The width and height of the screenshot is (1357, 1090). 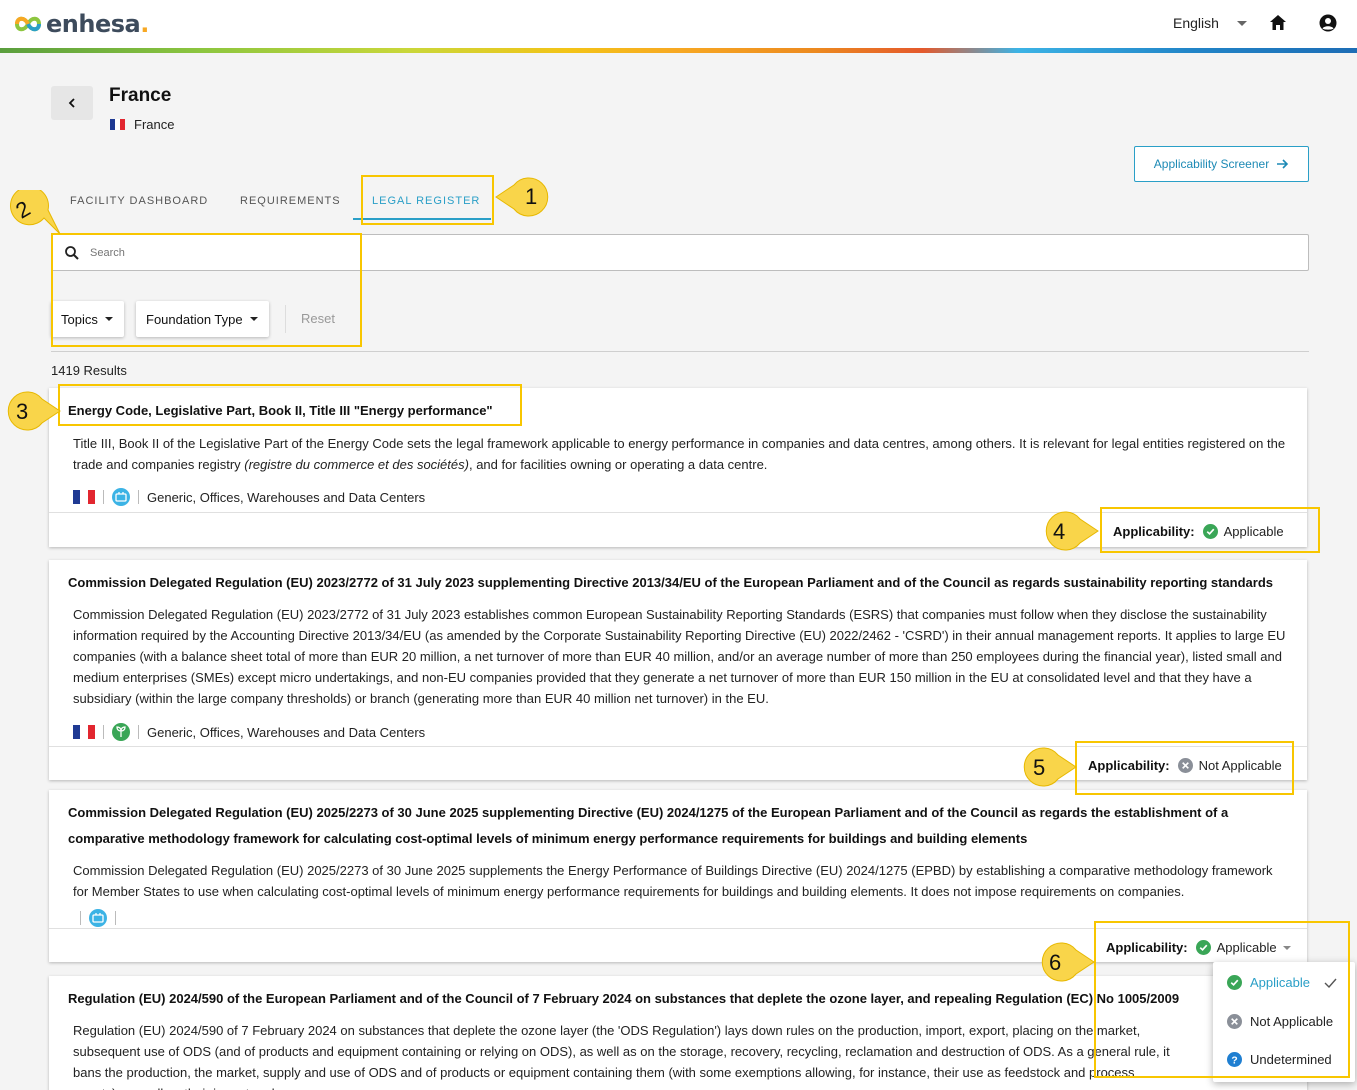 I want to click on callout-number-4: 4, so click(x=1059, y=531).